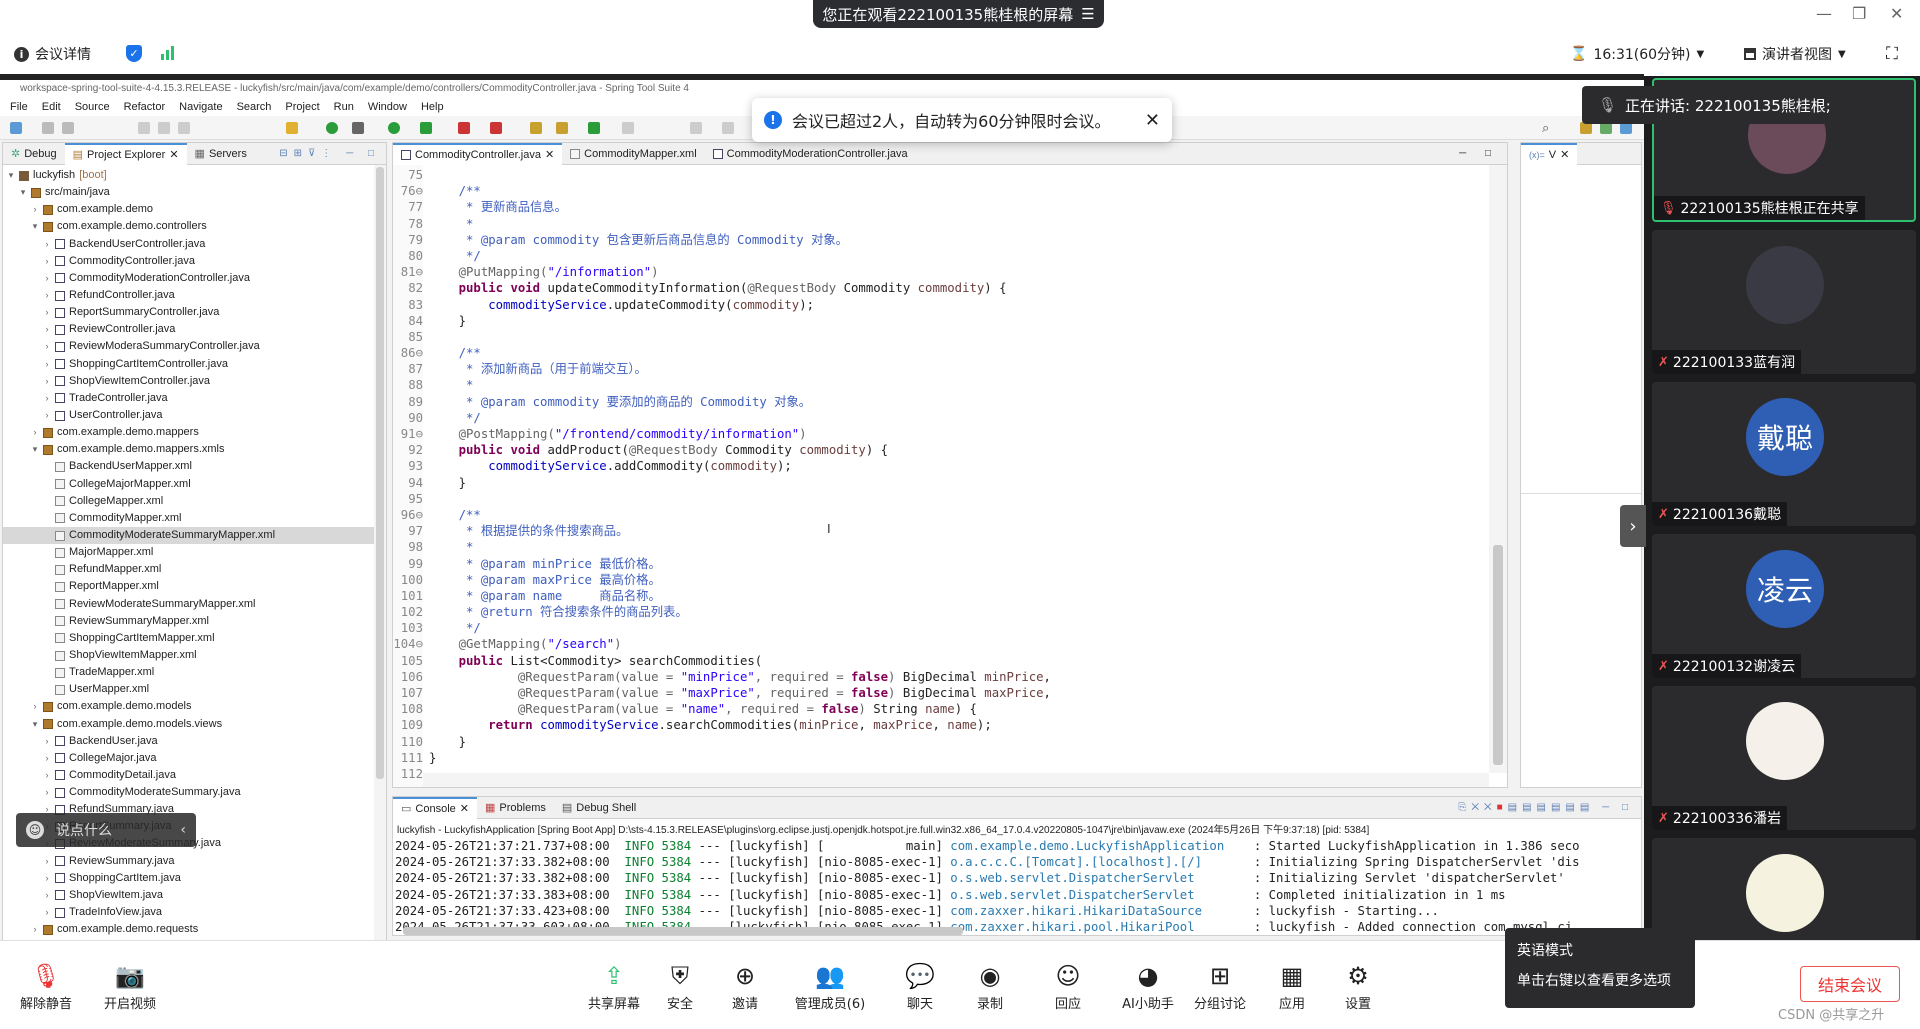  I want to click on tree-item: MajorMapper.xml, so click(194, 552).